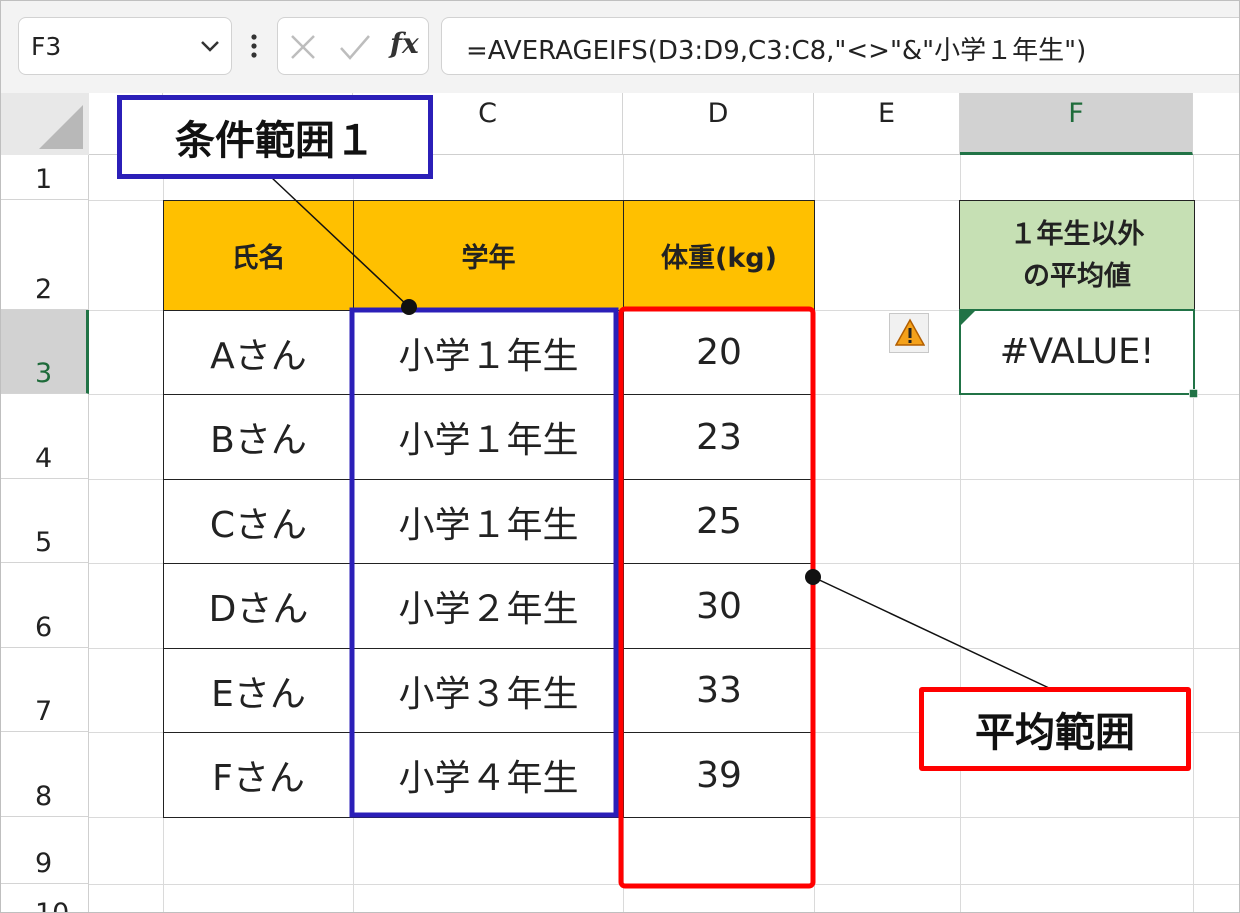 Image resolution: width=1240 pixels, height=913 pixels. I want to click on selected-cell-f3: #VALUE!, so click(1078, 353).